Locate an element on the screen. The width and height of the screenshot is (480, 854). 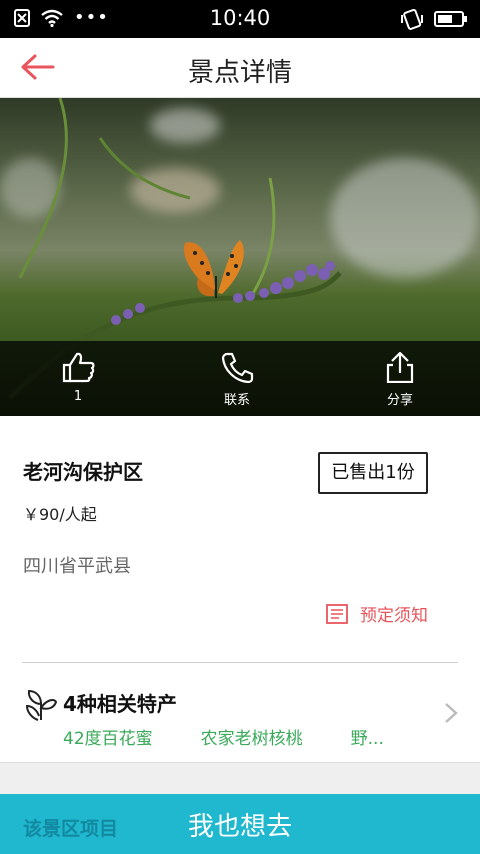
want-to-go-button: 我也想去 is located at coordinates (240, 824).